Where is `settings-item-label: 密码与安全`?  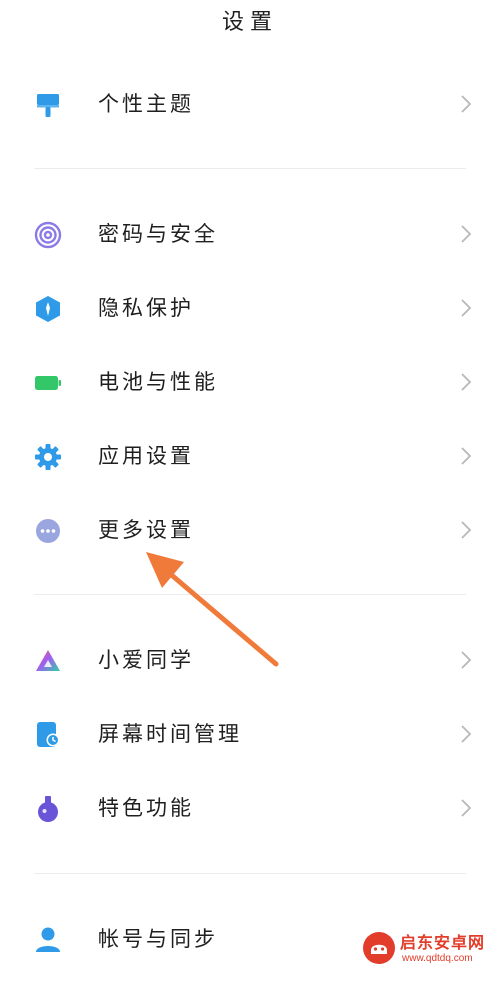
settings-item-label: 密码与安全 is located at coordinates (158, 234).